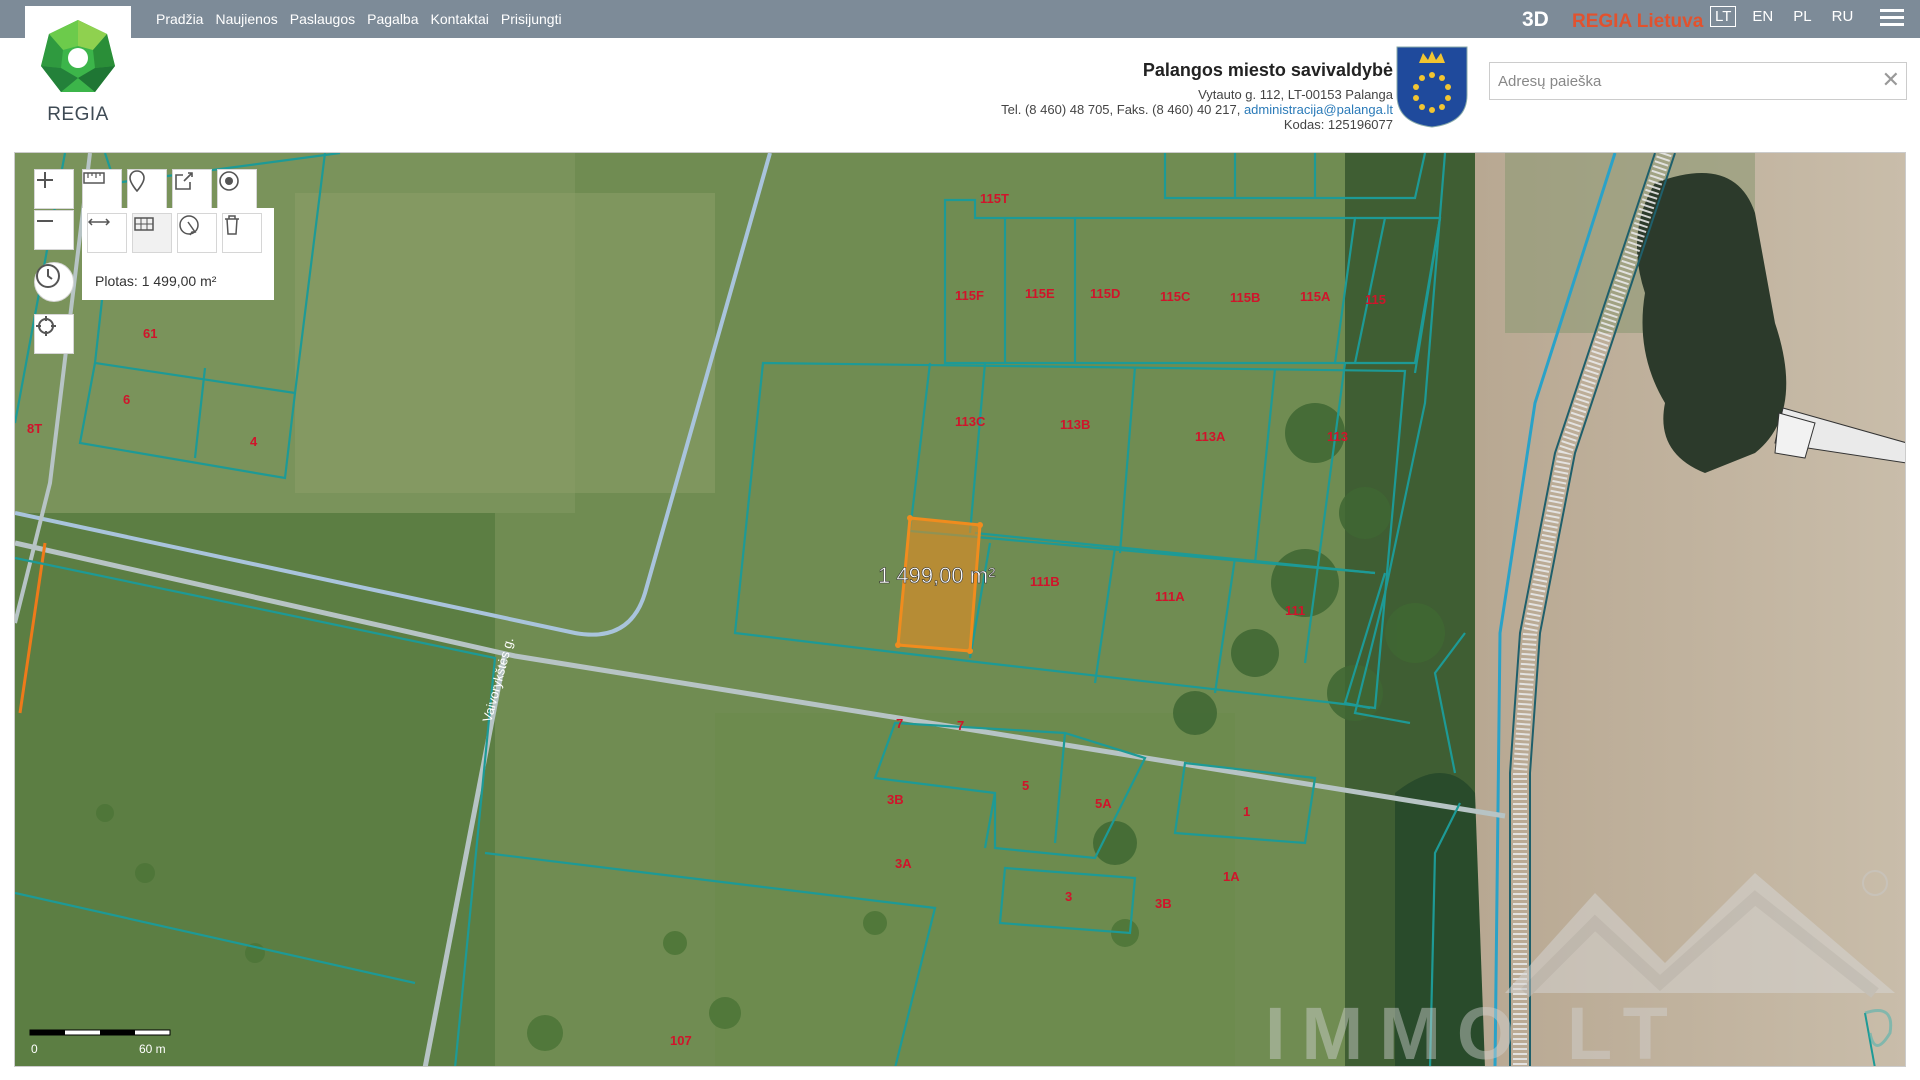  I want to click on parcel-label: 113, so click(1337, 436).